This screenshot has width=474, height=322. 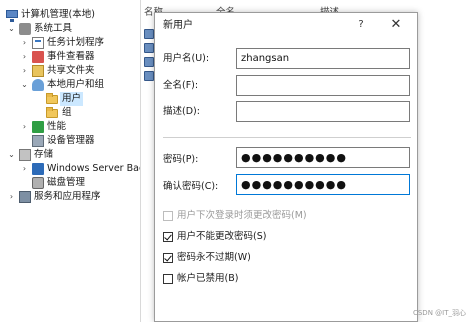 I want to click on must-change-password-checkbox: 用户下次登录时须更改密码(M), so click(x=283, y=216).